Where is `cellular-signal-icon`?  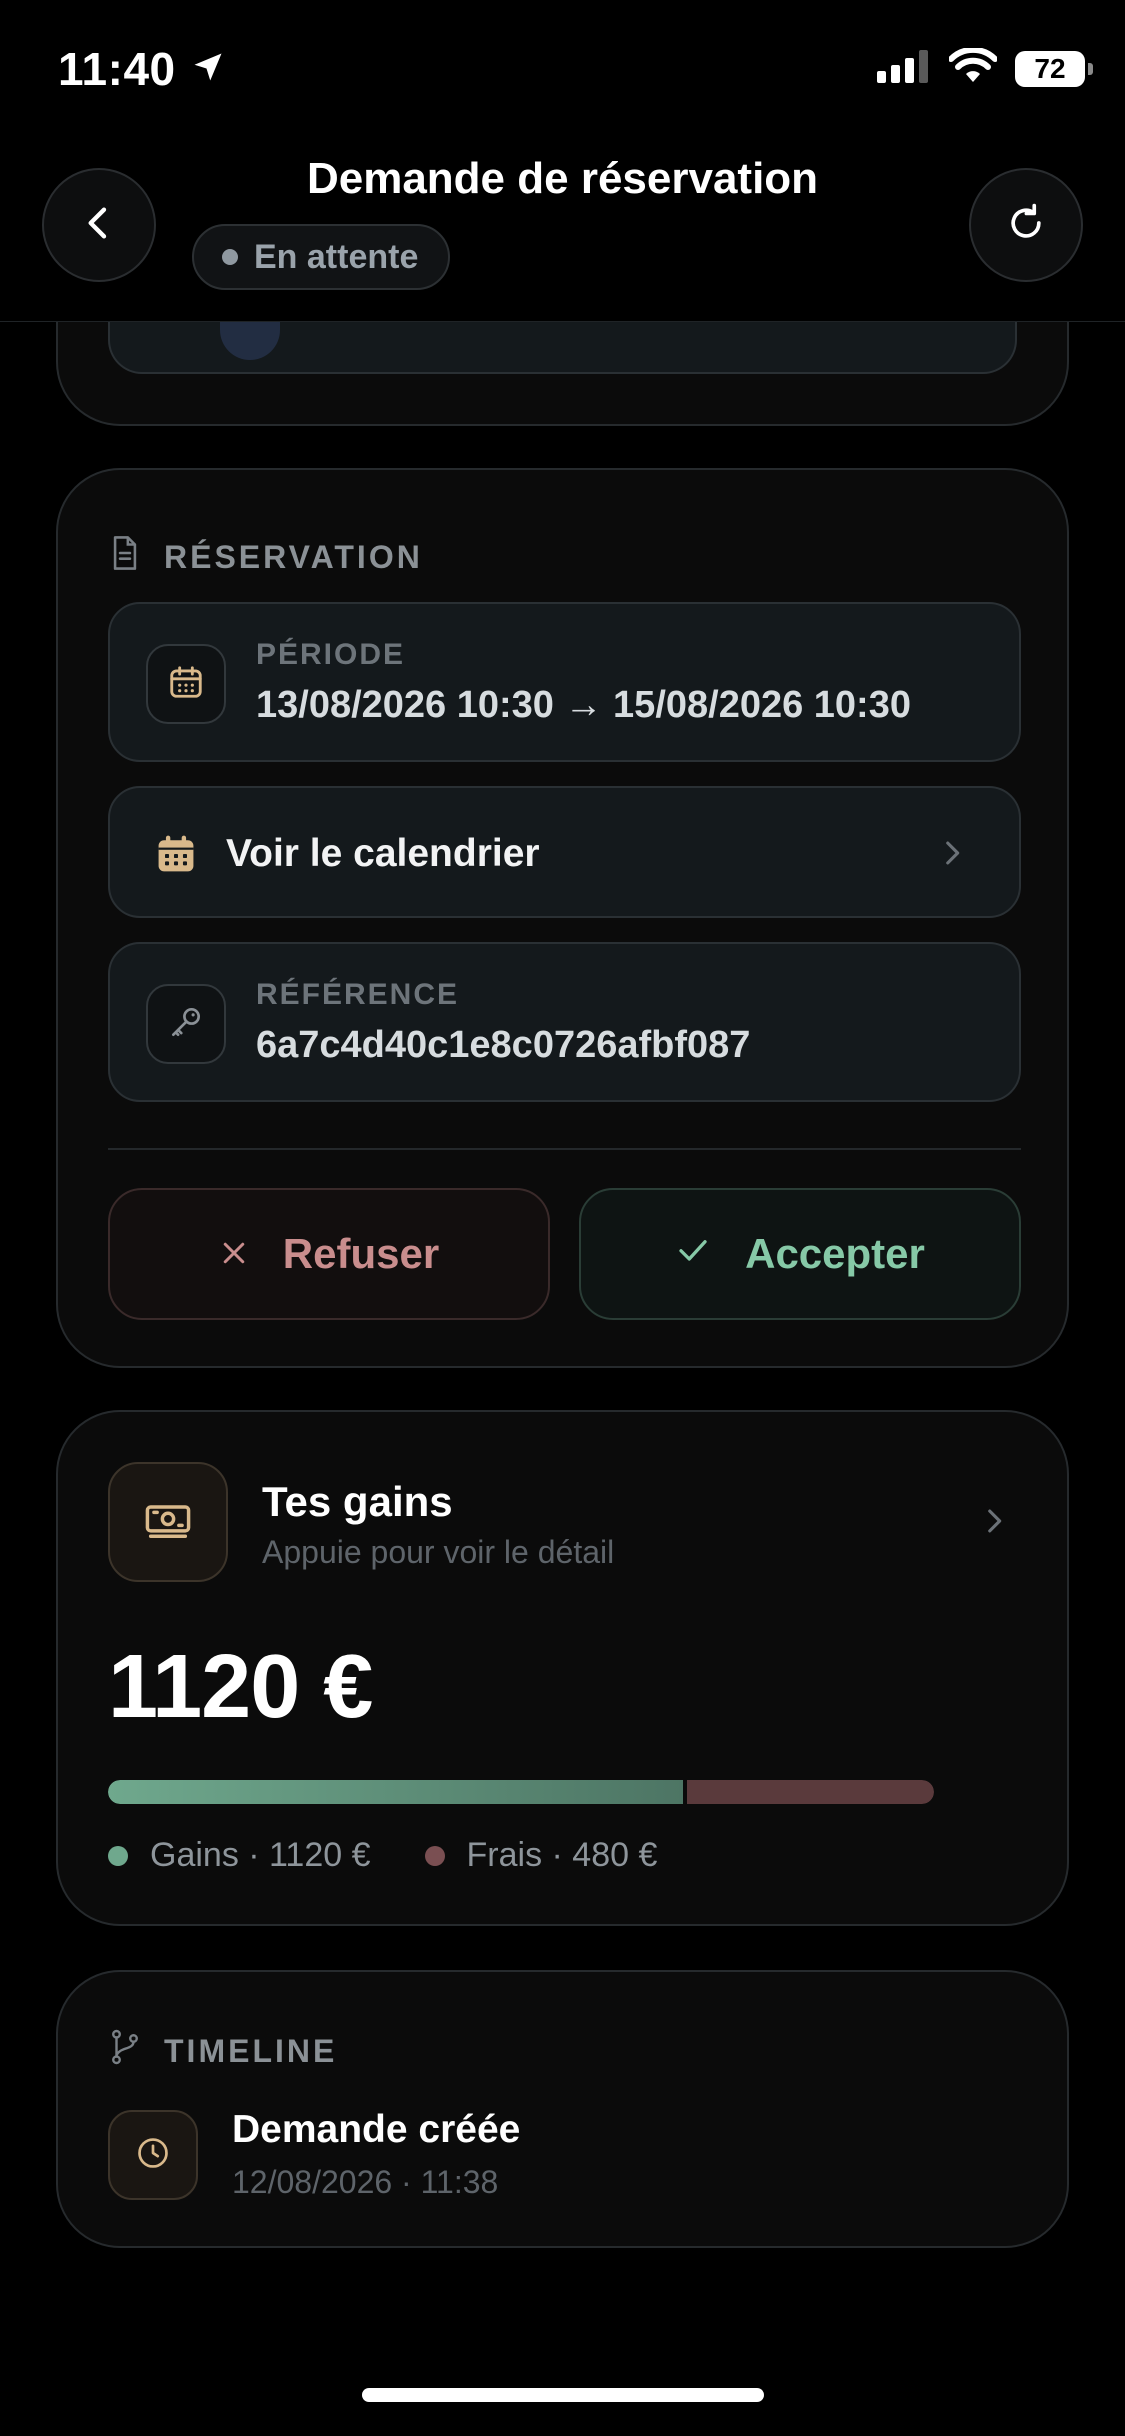 cellular-signal-icon is located at coordinates (904, 68).